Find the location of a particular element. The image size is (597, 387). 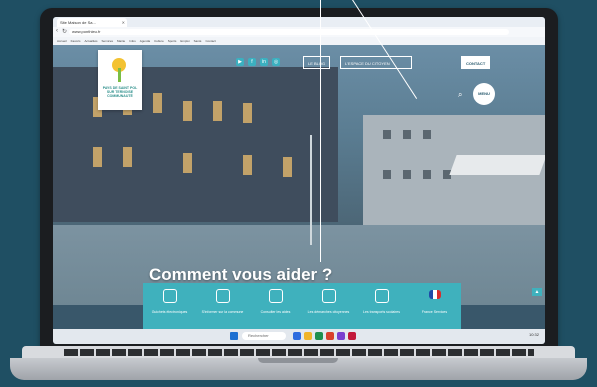

help-item: Les démarches citoyennes is located at coordinates (328, 306).